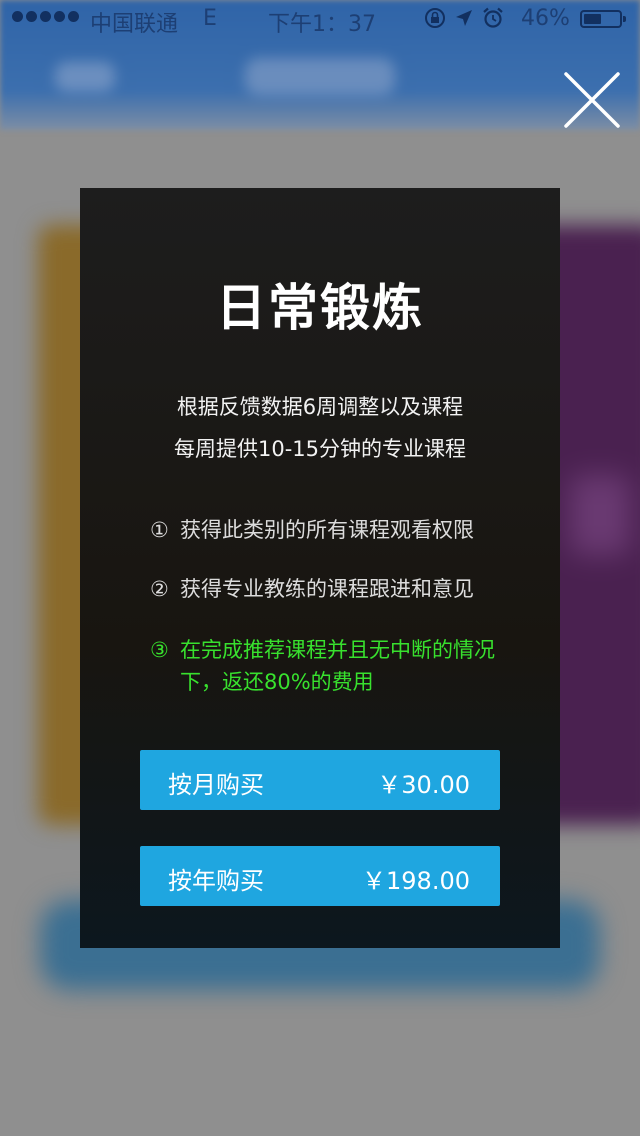 The width and height of the screenshot is (640, 1136). I want to click on signal-dots-icon, so click(45, 16).